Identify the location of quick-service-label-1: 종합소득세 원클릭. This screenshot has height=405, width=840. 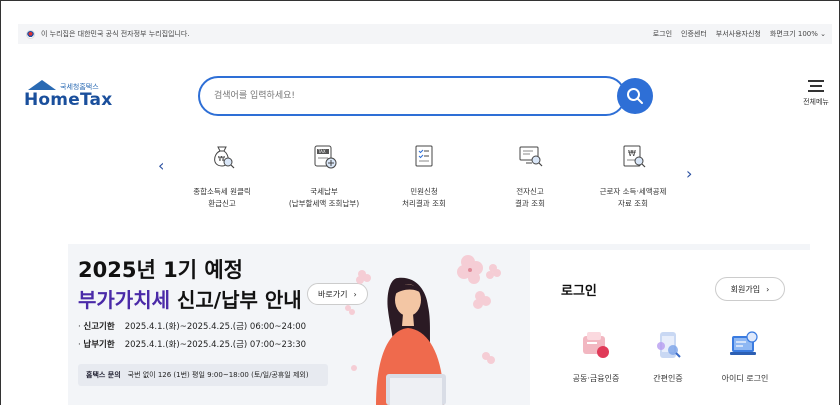
(222, 191).